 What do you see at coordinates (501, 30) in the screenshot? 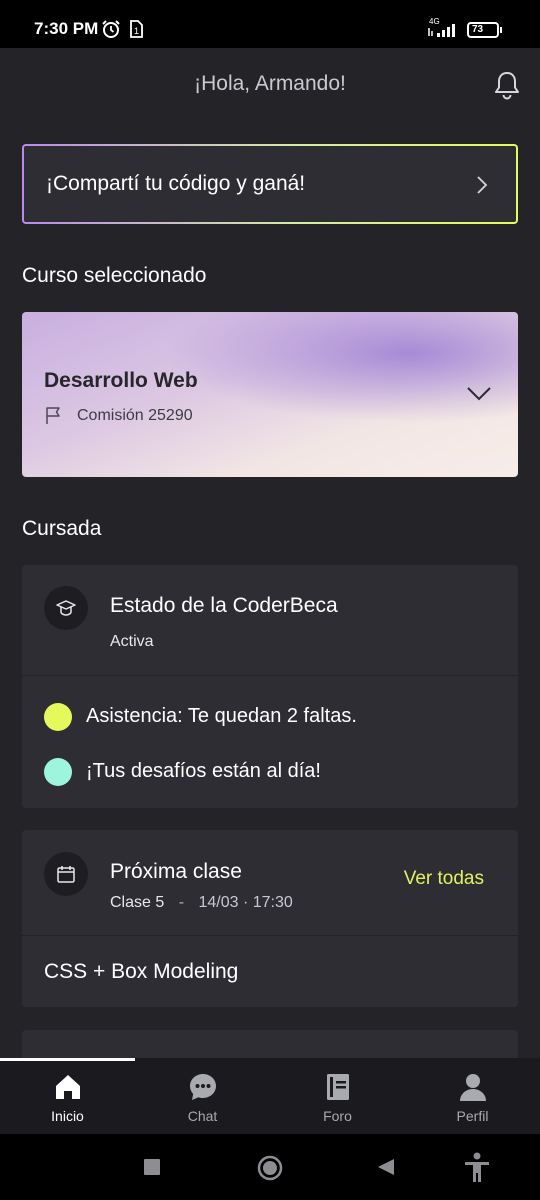
I see `battery-tip` at bounding box center [501, 30].